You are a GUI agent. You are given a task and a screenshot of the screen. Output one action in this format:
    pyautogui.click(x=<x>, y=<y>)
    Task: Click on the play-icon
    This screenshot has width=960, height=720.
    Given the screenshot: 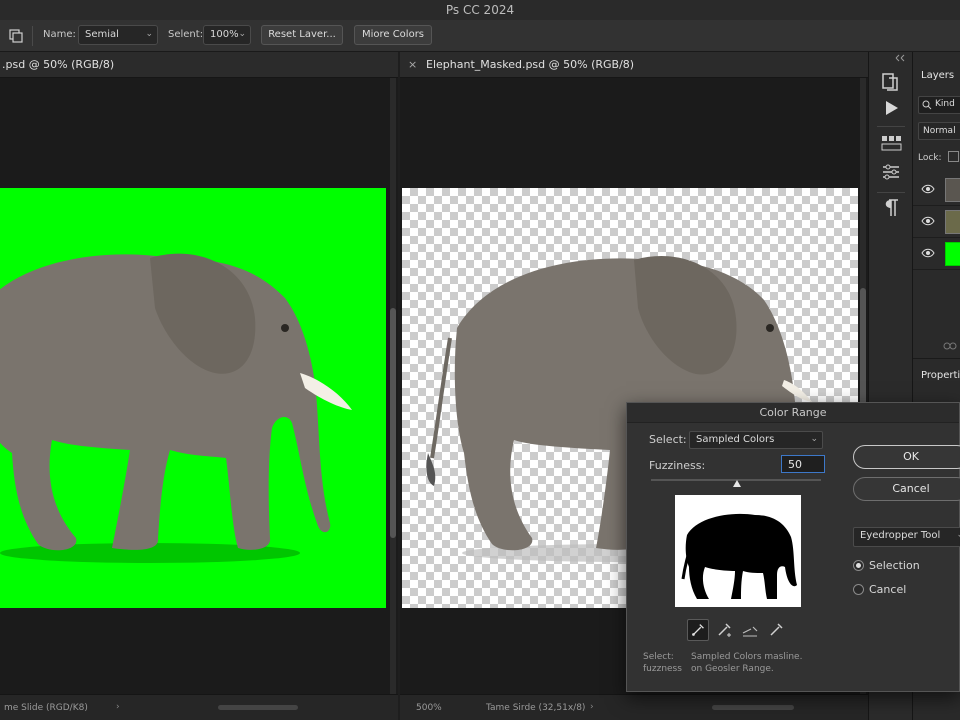 What is the action you would take?
    pyautogui.click(x=891, y=108)
    